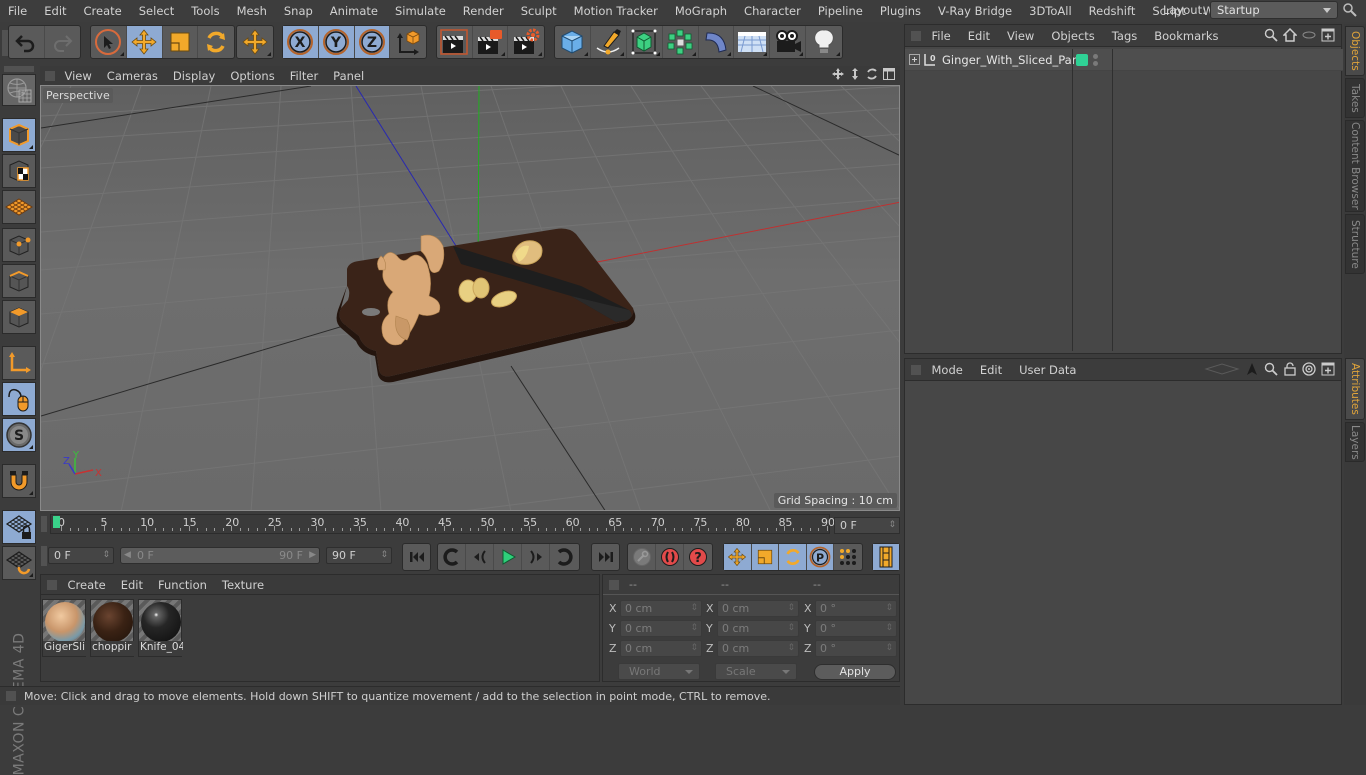 Image resolution: width=1366 pixels, height=775 pixels. Describe the element at coordinates (975, 11) in the screenshot. I see `menu-vray-bridge: V-Ray Bridge` at that location.